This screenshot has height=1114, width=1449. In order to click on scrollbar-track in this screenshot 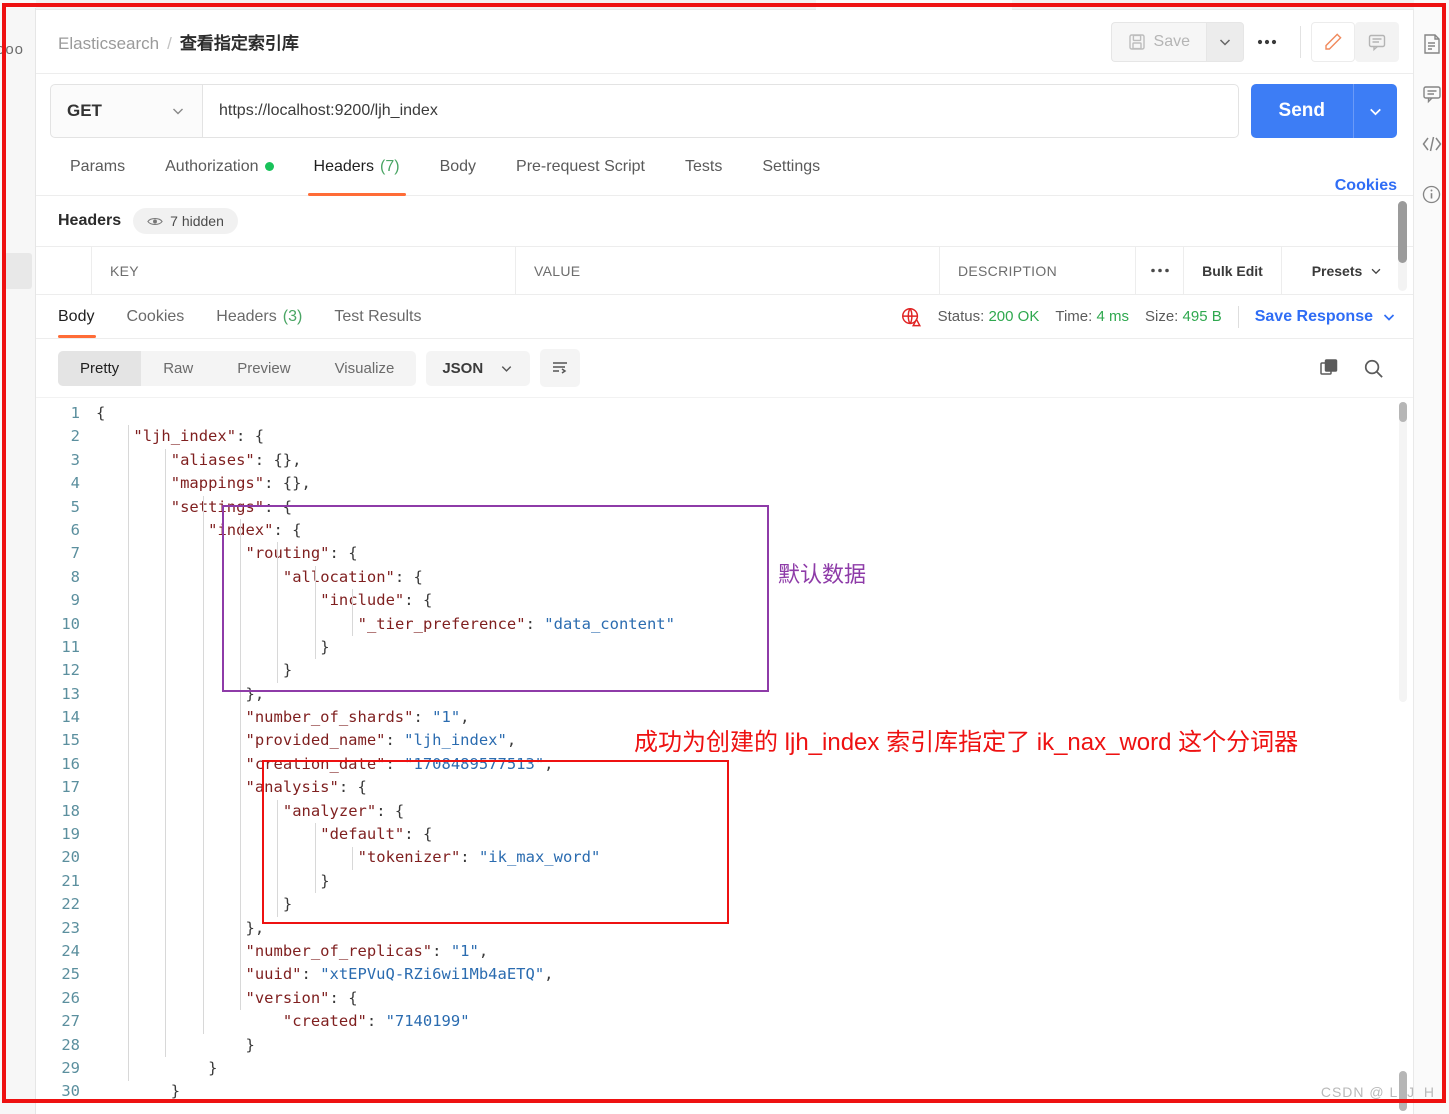, I will do `click(1403, 552)`.